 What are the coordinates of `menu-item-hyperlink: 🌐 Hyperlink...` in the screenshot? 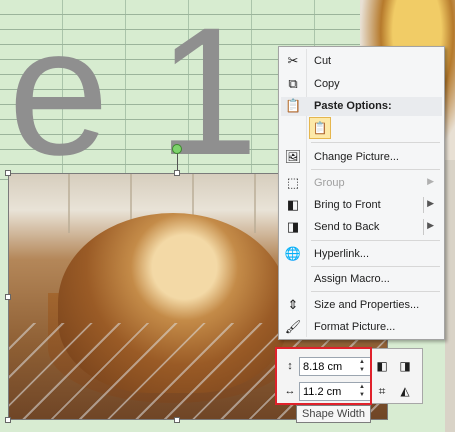 It's located at (361, 254).